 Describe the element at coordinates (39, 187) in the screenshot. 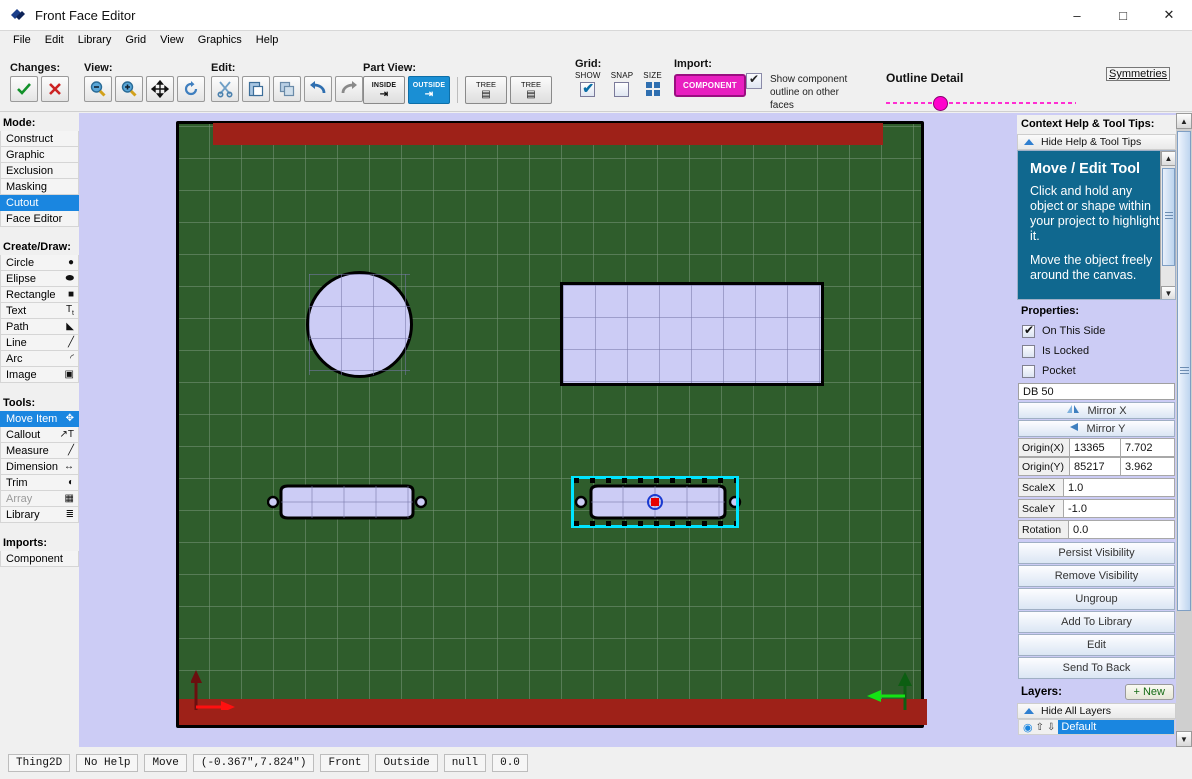

I see `mode-item-masking: Masking` at that location.